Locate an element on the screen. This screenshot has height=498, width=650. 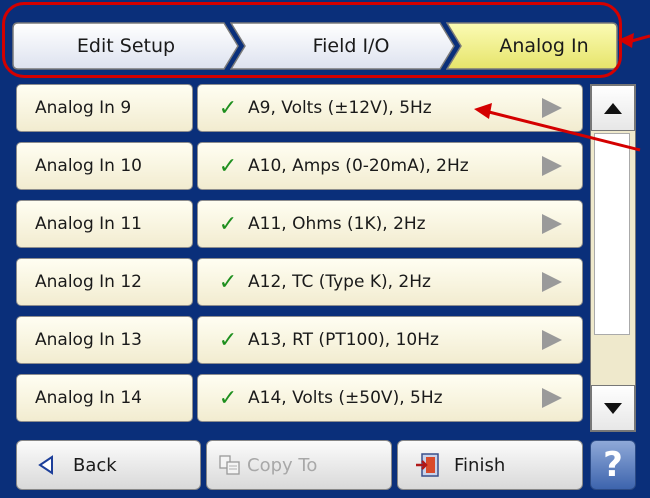
breadcrumb-label: Edit Setup is located at coordinates (126, 46).